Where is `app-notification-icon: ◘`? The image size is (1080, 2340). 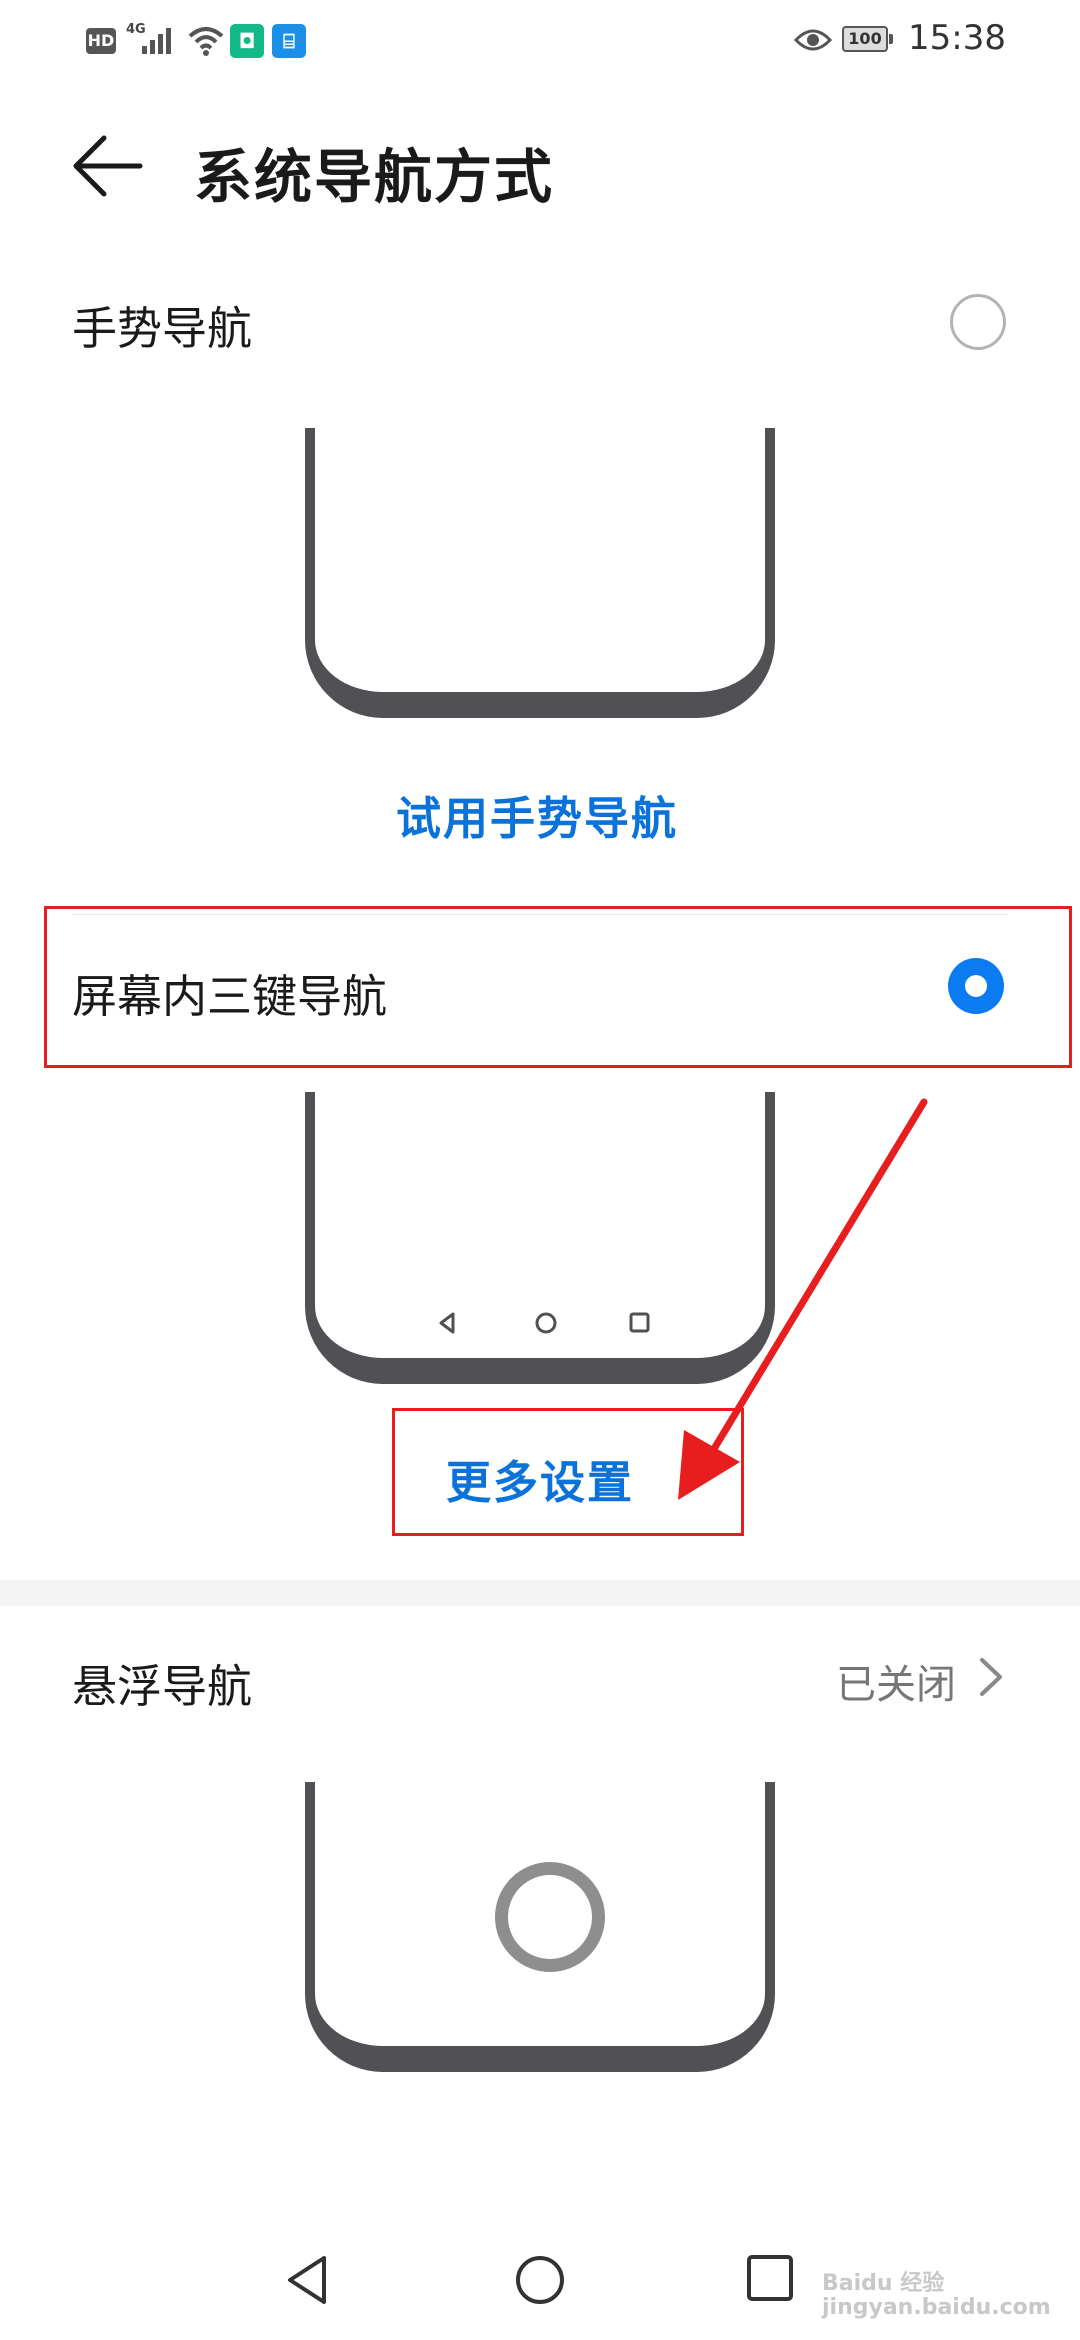 app-notification-icon: ◘ is located at coordinates (247, 41).